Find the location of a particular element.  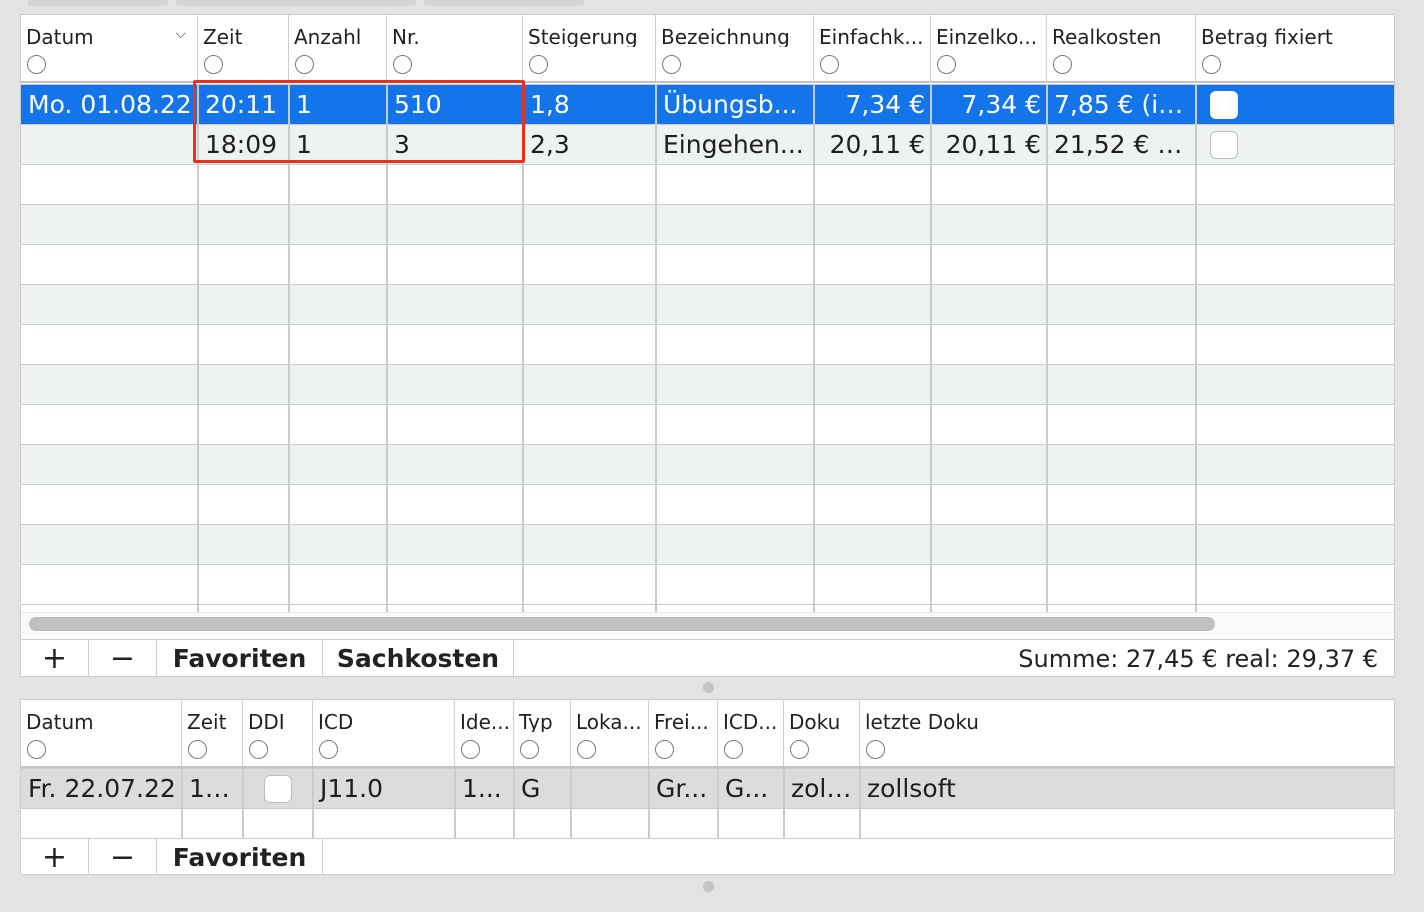

split-grip-top is located at coordinates (708, 687).